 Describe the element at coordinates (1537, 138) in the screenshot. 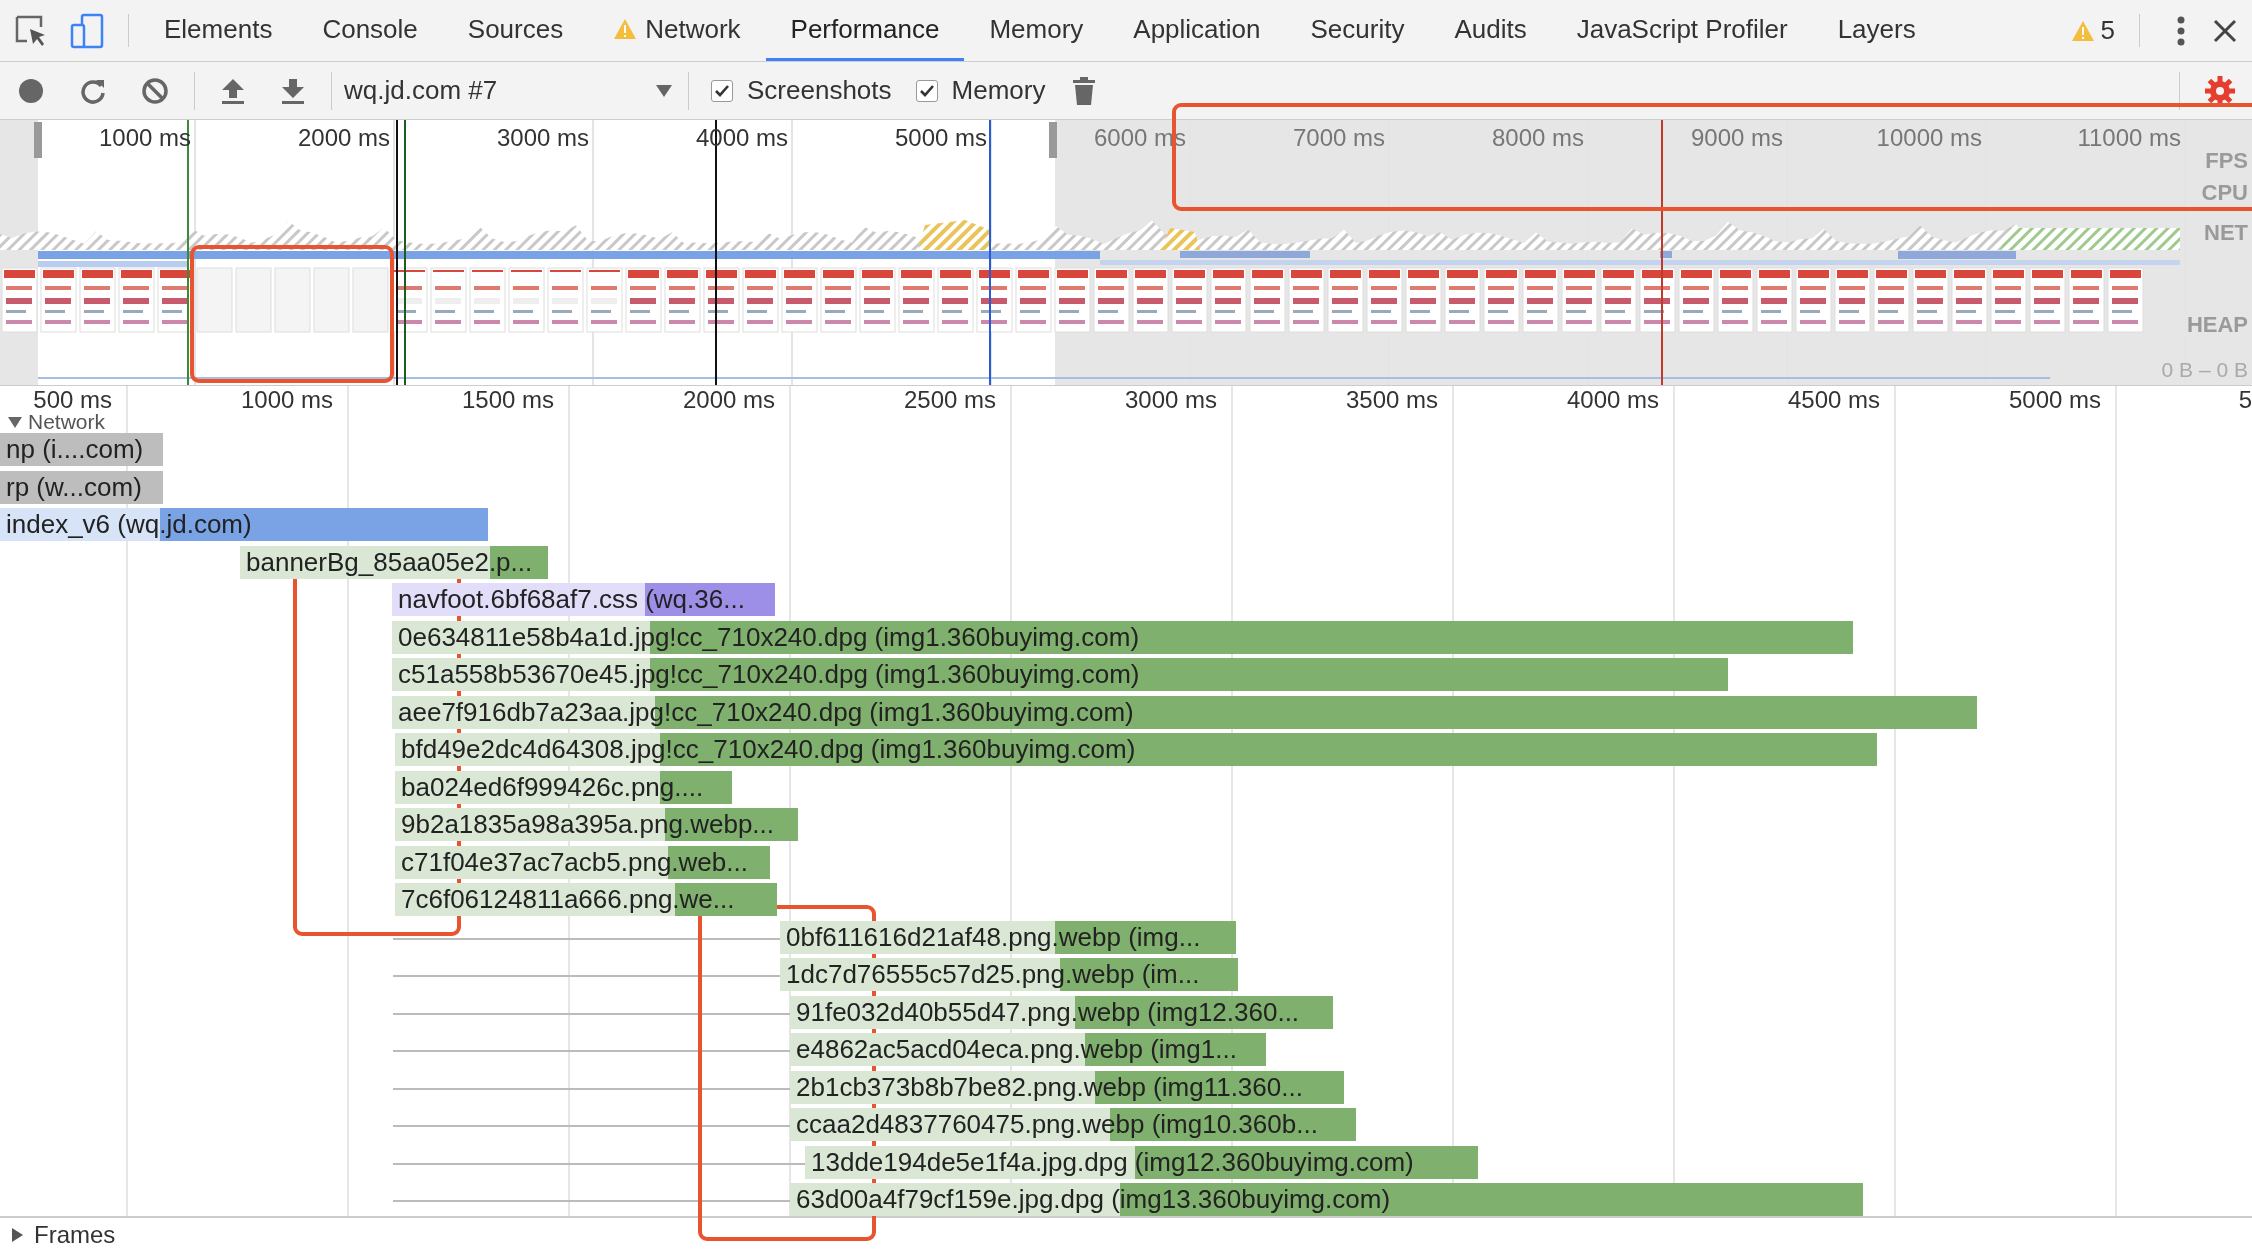

I see `time-label: 8000 ms` at that location.